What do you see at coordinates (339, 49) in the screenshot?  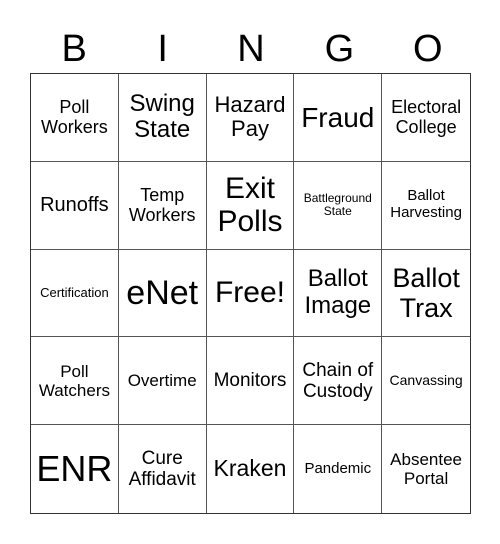 I see `header-letter-g: G` at bounding box center [339, 49].